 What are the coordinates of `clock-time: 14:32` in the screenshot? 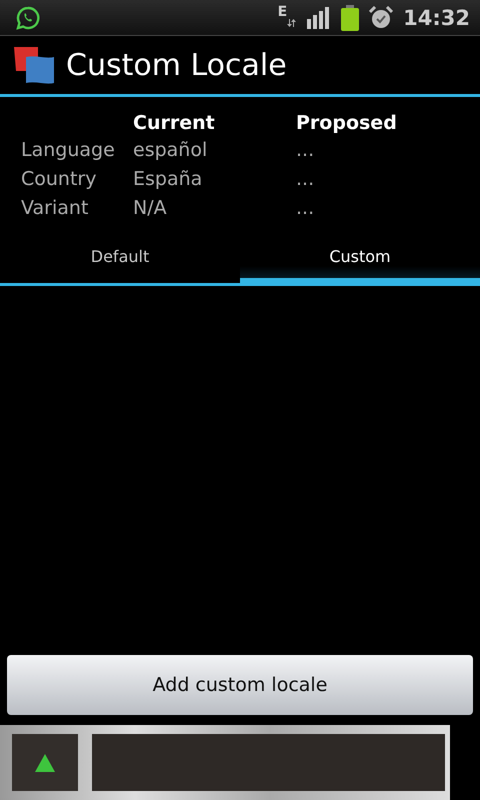 It's located at (436, 18).